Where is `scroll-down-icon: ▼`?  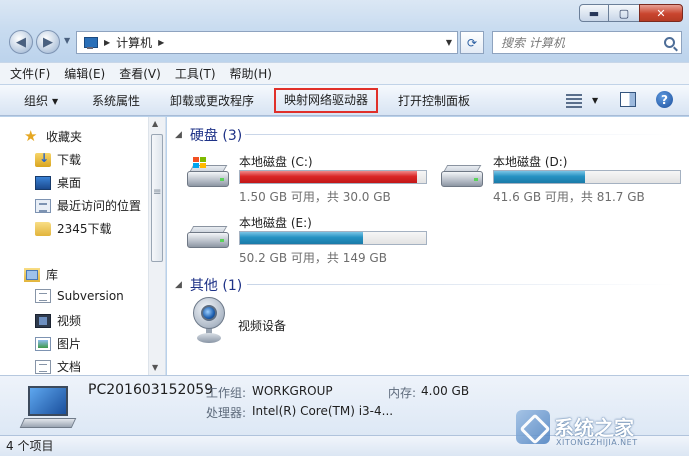 scroll-down-icon: ▼ is located at coordinates (155, 367).